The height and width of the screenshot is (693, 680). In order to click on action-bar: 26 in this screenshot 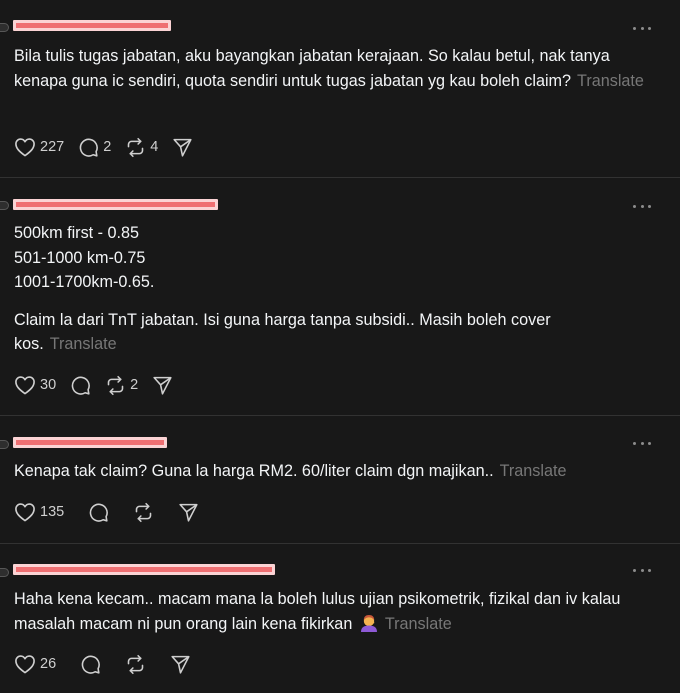, I will do `click(109, 664)`.